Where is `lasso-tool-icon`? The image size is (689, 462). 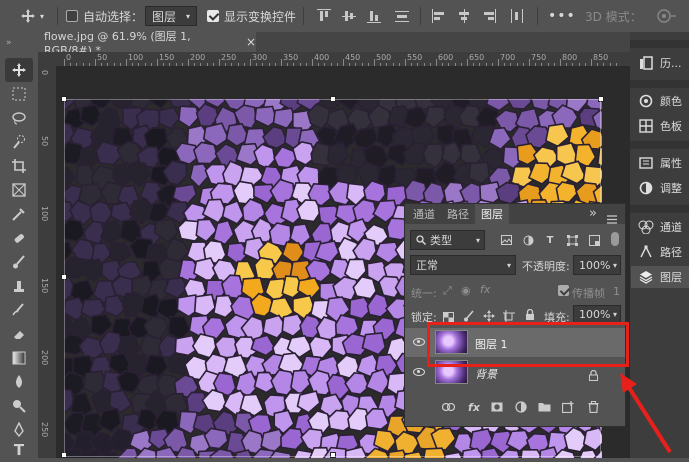 lasso-tool-icon is located at coordinates (19, 118).